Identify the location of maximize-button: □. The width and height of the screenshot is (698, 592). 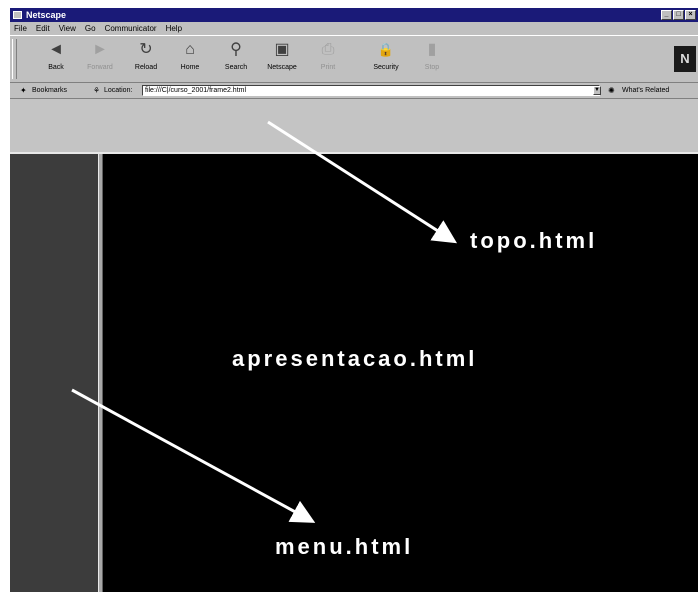
(678, 15).